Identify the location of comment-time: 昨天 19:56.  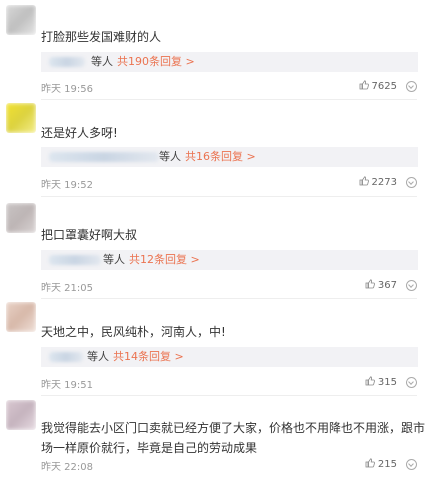
(67, 89).